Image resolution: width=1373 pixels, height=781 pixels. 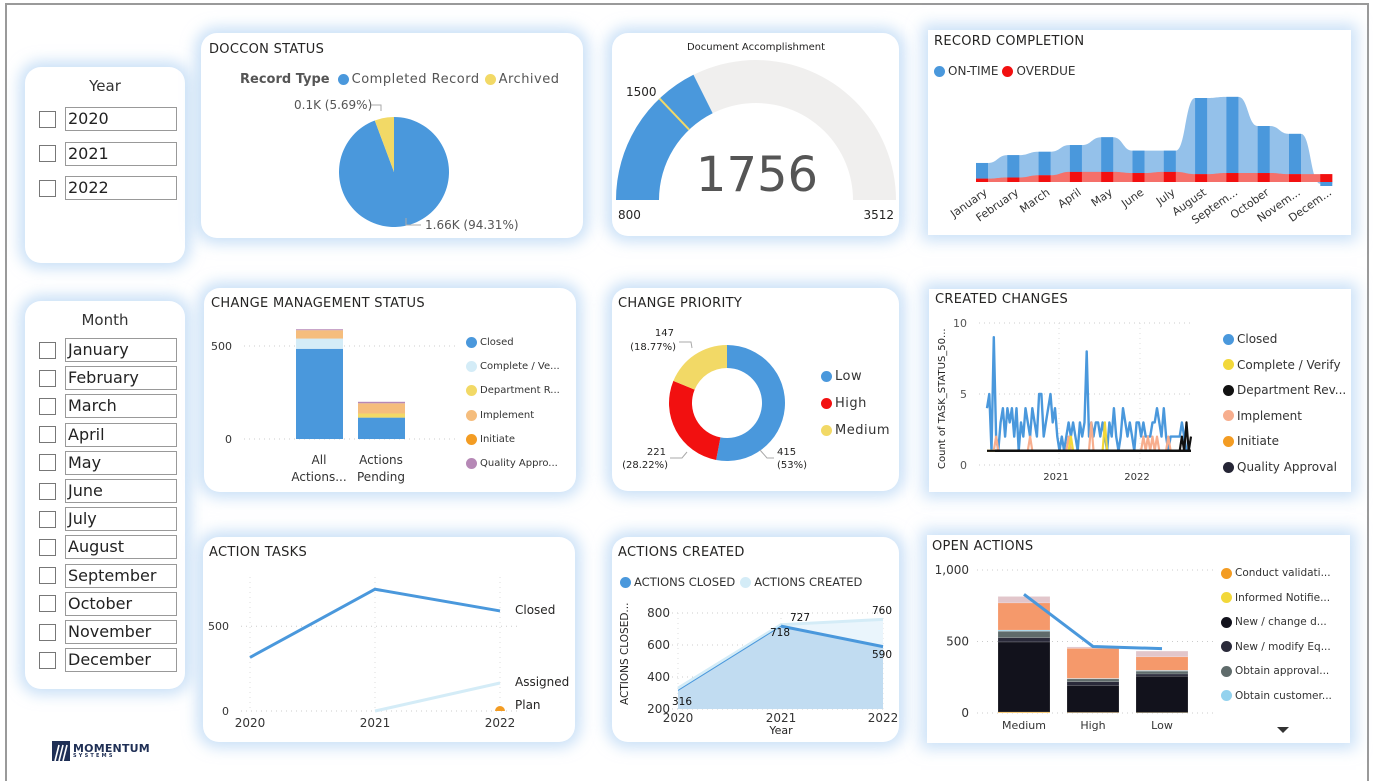 What do you see at coordinates (1282, 365) in the screenshot?
I see `legend-item: Complete / Verify` at bounding box center [1282, 365].